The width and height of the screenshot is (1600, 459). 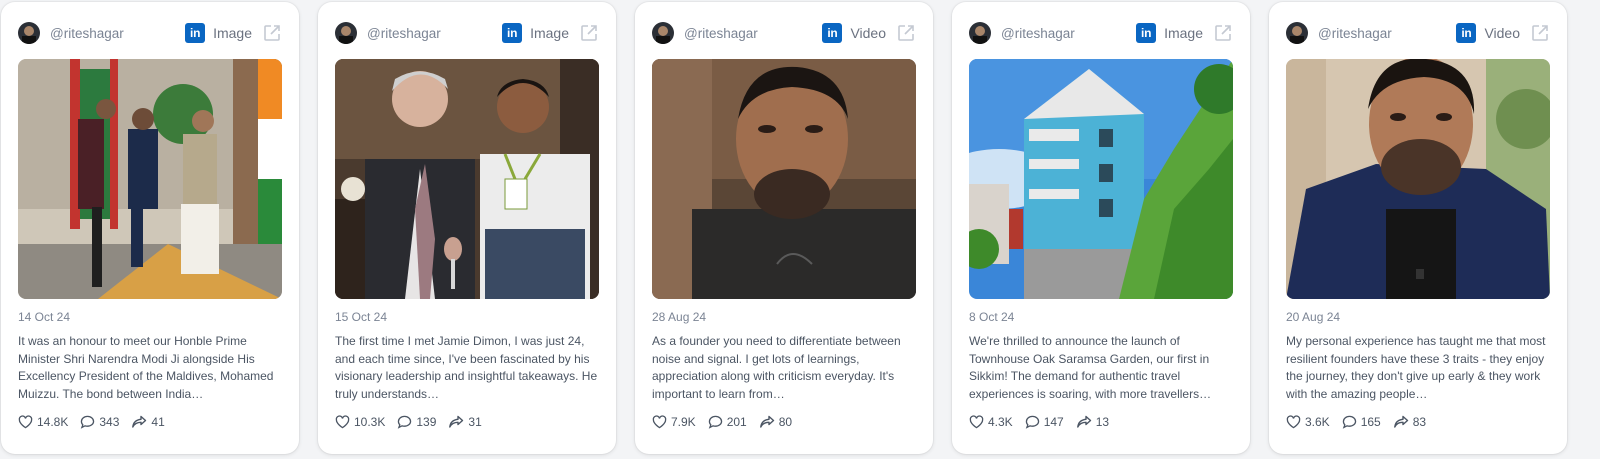 I want to click on shares-stat: 13, so click(x=1092, y=422).